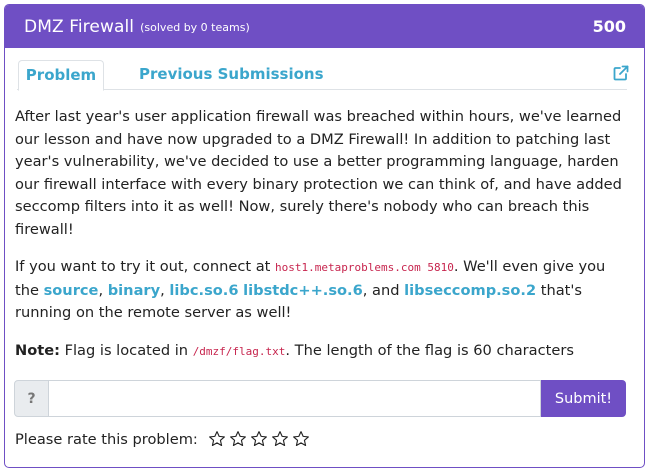  What do you see at coordinates (324, 26) in the screenshot?
I see `card-header: DMZ Firewall (solved by 0 teams) 500` at bounding box center [324, 26].